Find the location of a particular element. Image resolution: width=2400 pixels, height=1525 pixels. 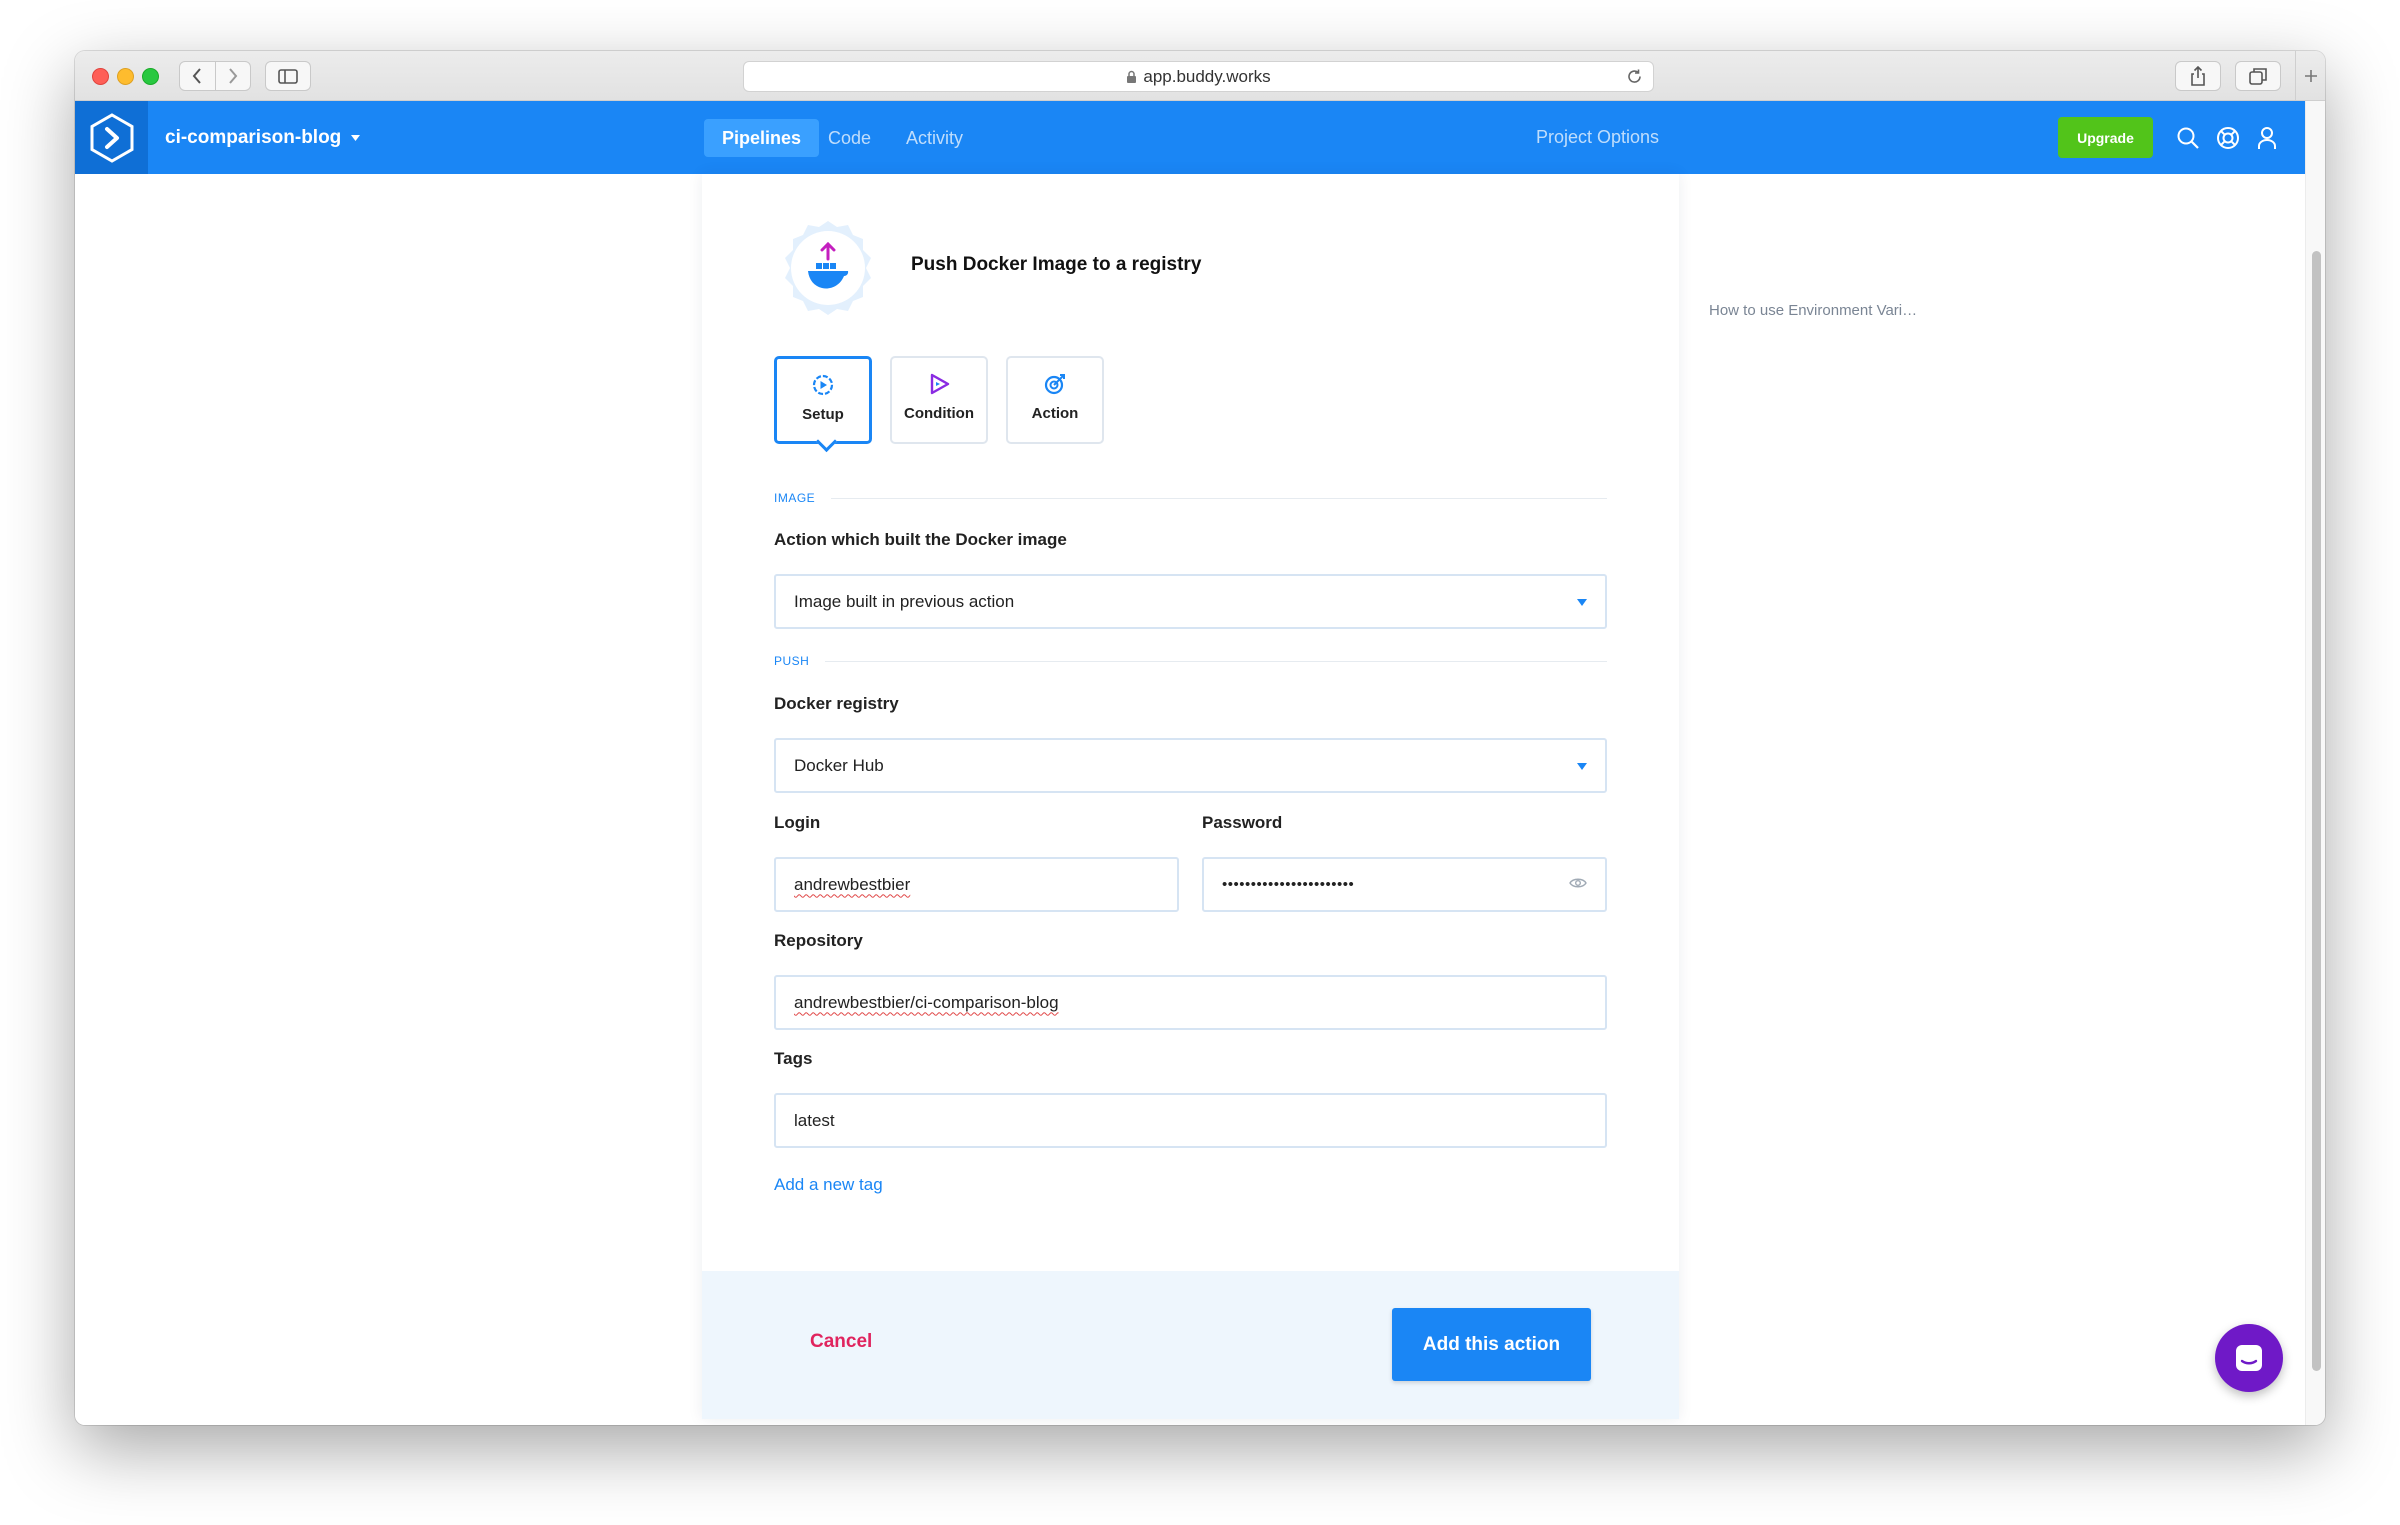

chevron-right-icon is located at coordinates (233, 76).